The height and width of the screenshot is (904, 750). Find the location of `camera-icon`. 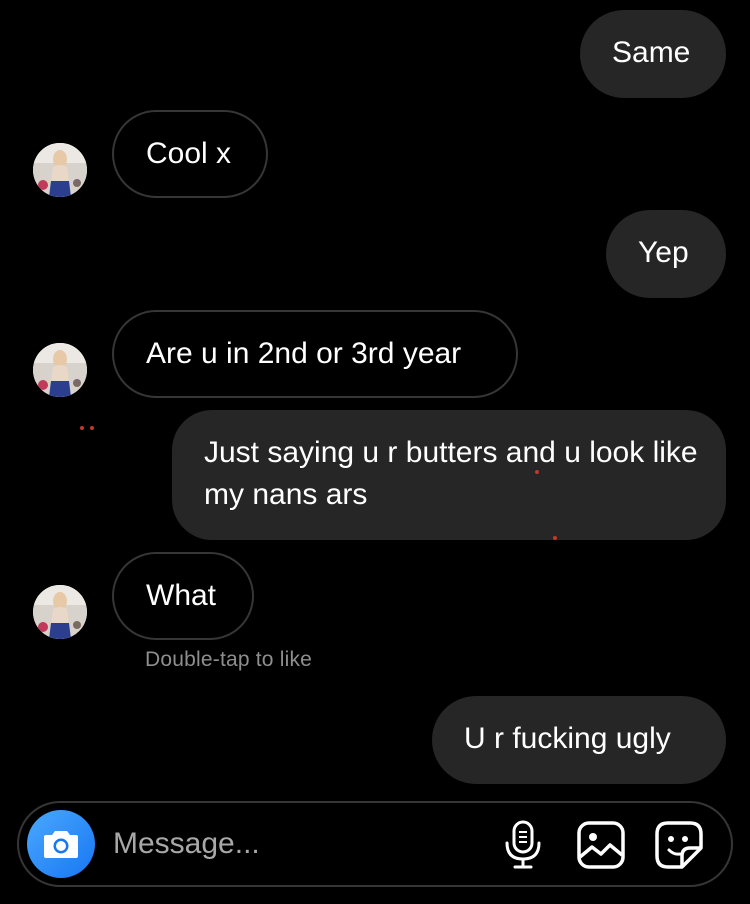

camera-icon is located at coordinates (61, 844).